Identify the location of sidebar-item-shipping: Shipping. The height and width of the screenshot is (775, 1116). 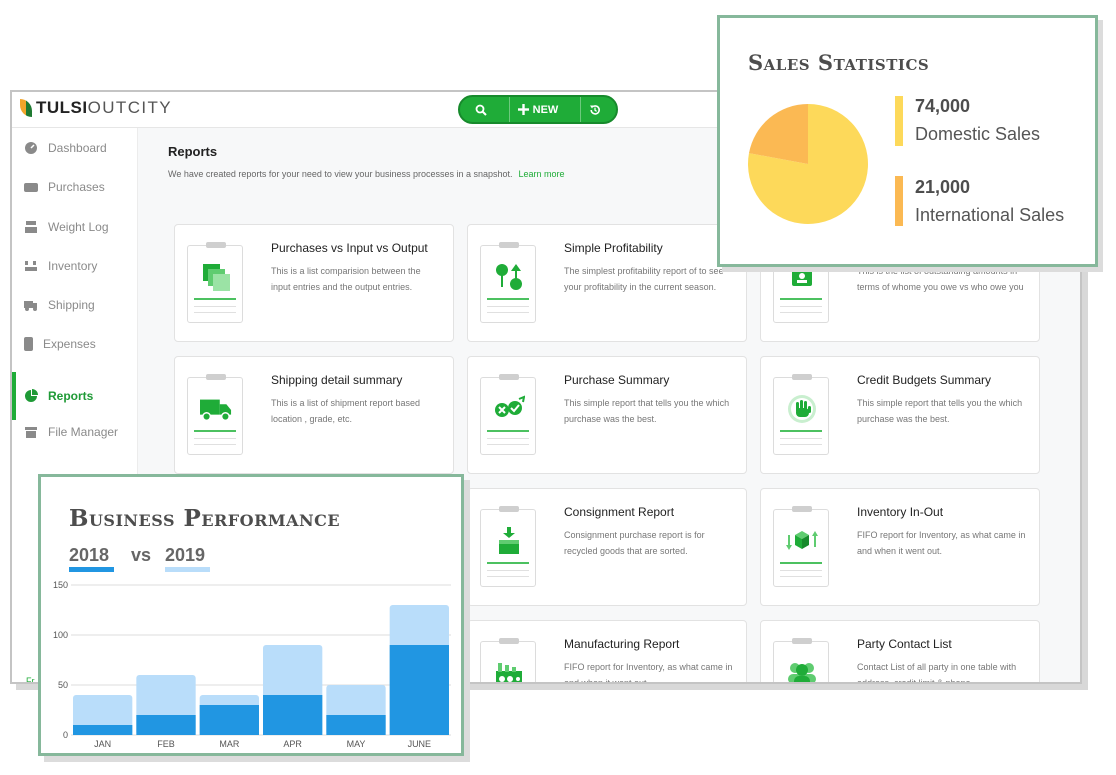
(75, 305).